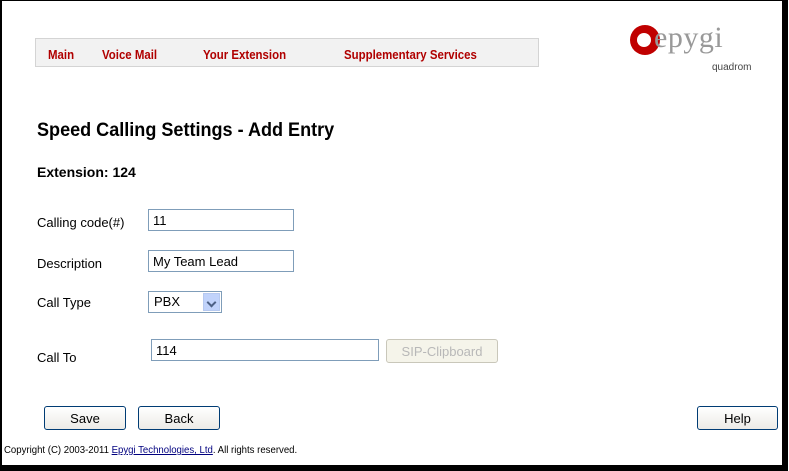  Describe the element at coordinates (244, 54) in the screenshot. I see `nav-item-your-extension: Your Extension` at that location.